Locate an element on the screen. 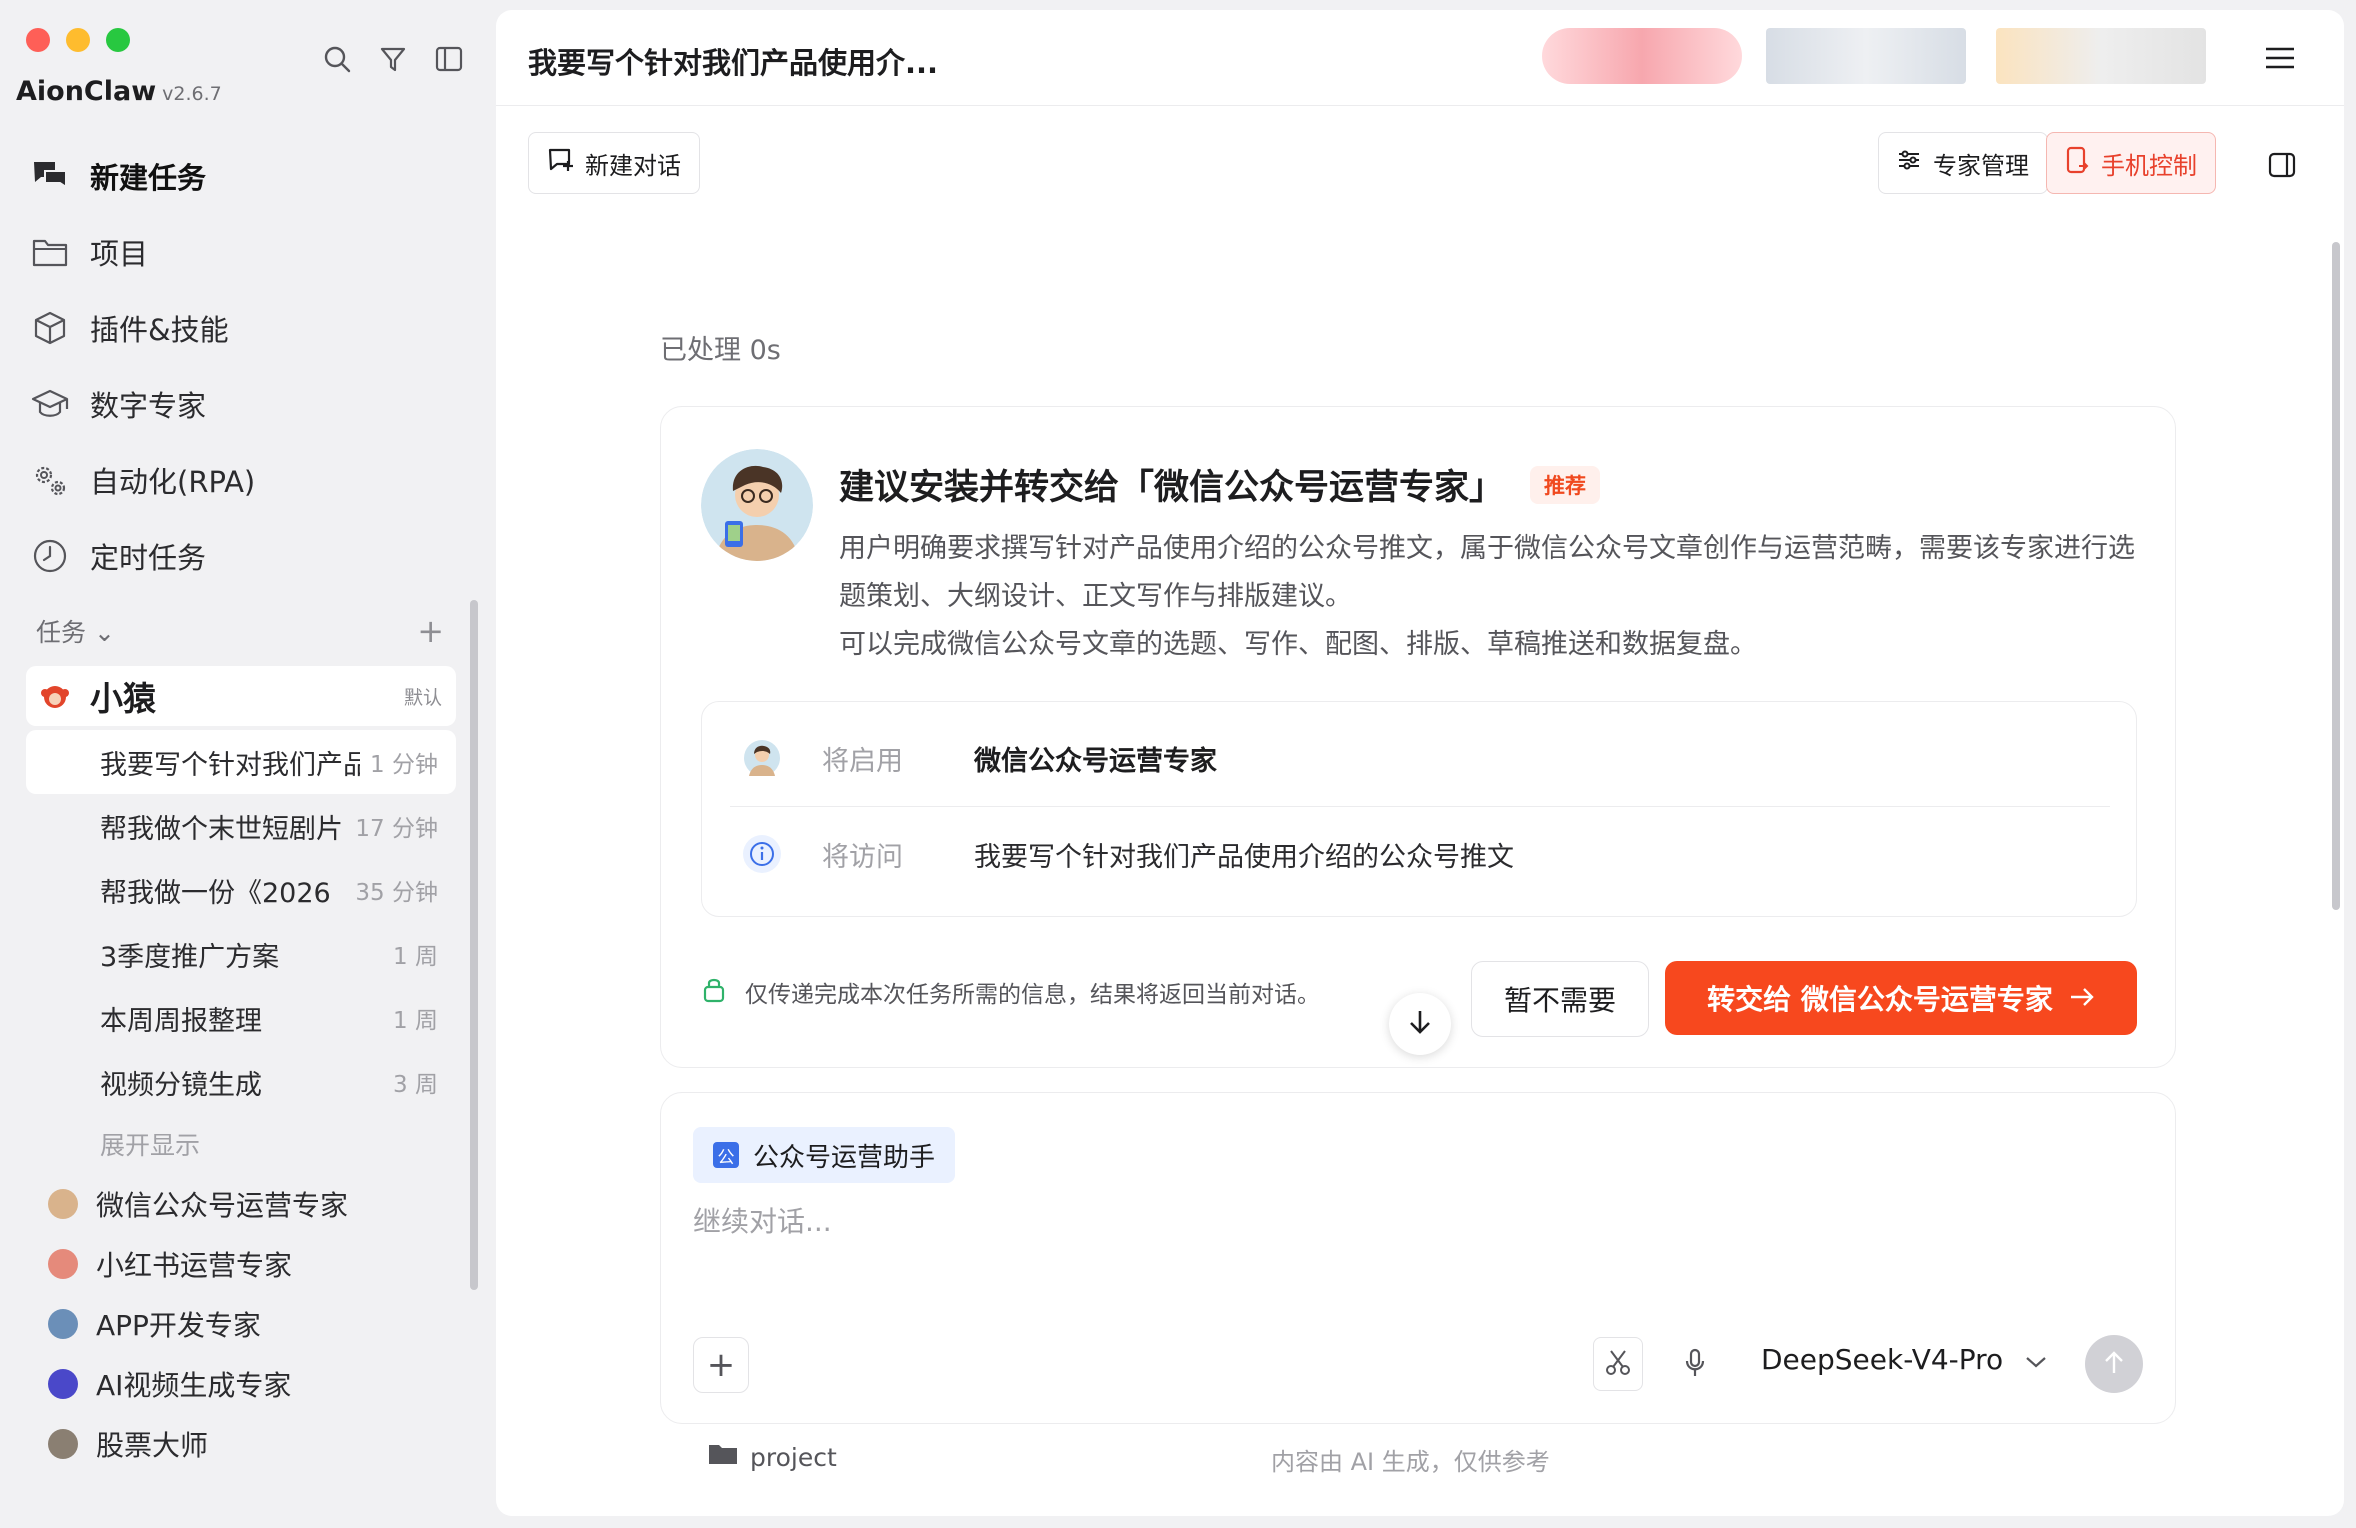  project-indicator: project is located at coordinates (772, 1457).